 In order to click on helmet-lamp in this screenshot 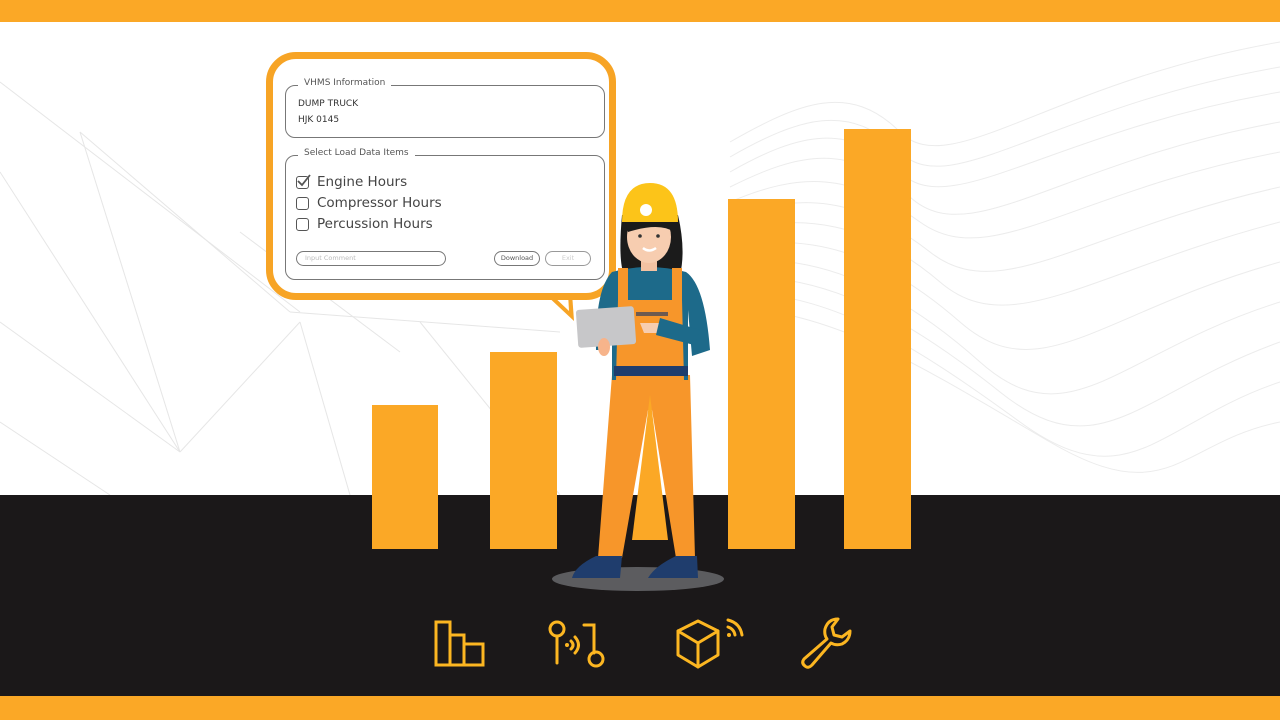, I will do `click(646, 210)`.